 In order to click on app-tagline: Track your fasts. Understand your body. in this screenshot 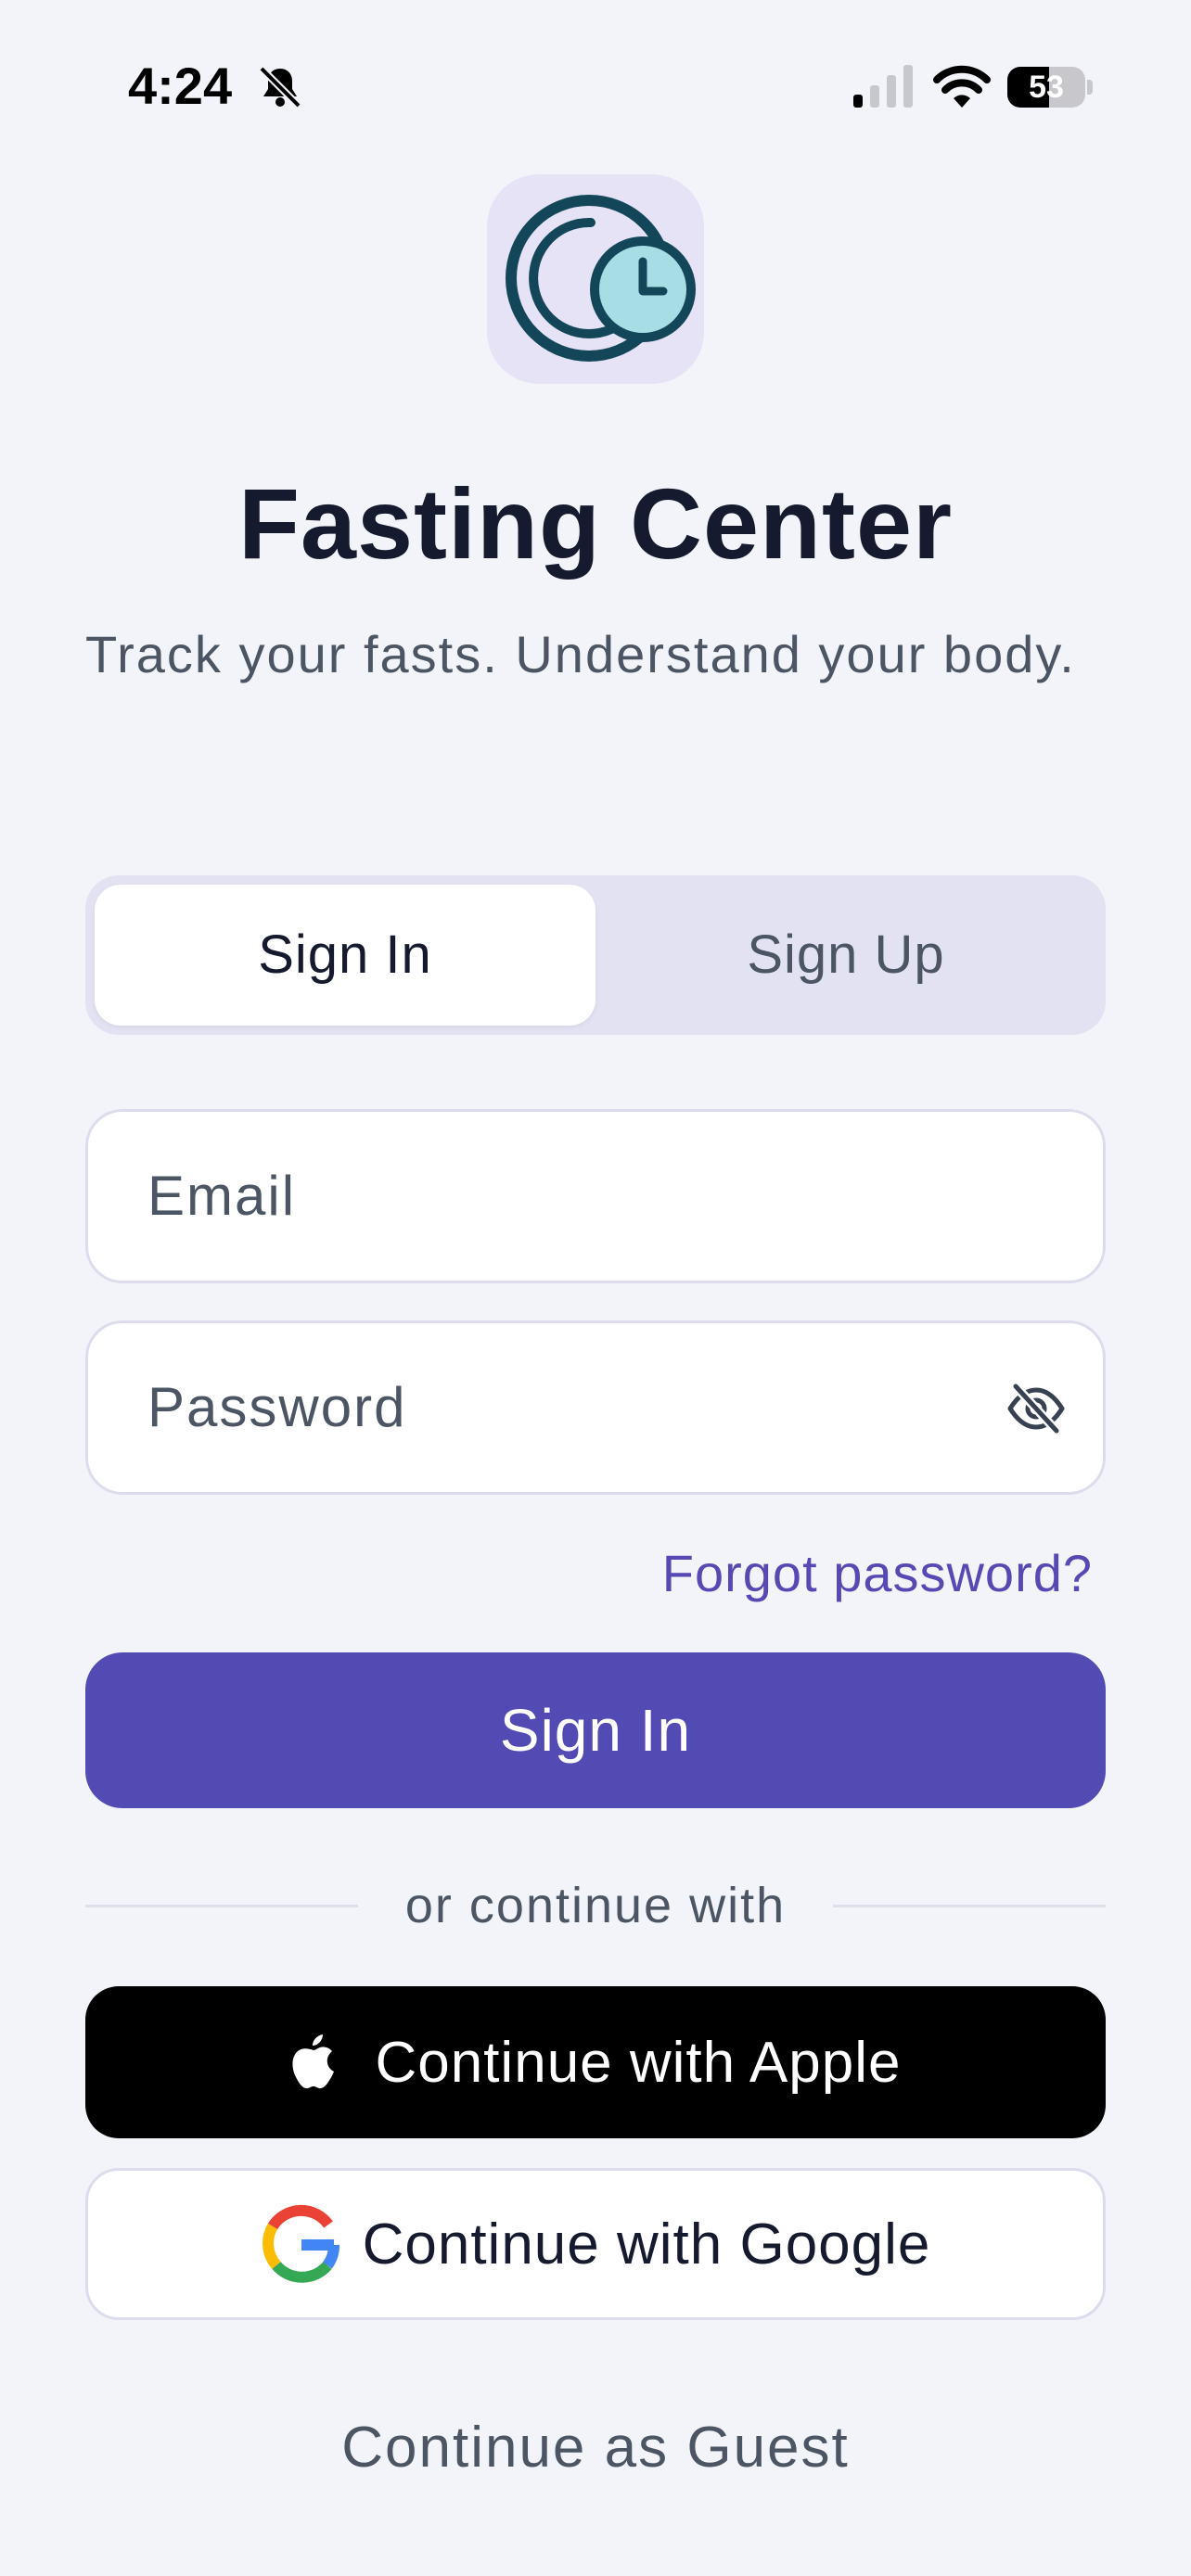, I will do `click(580, 654)`.